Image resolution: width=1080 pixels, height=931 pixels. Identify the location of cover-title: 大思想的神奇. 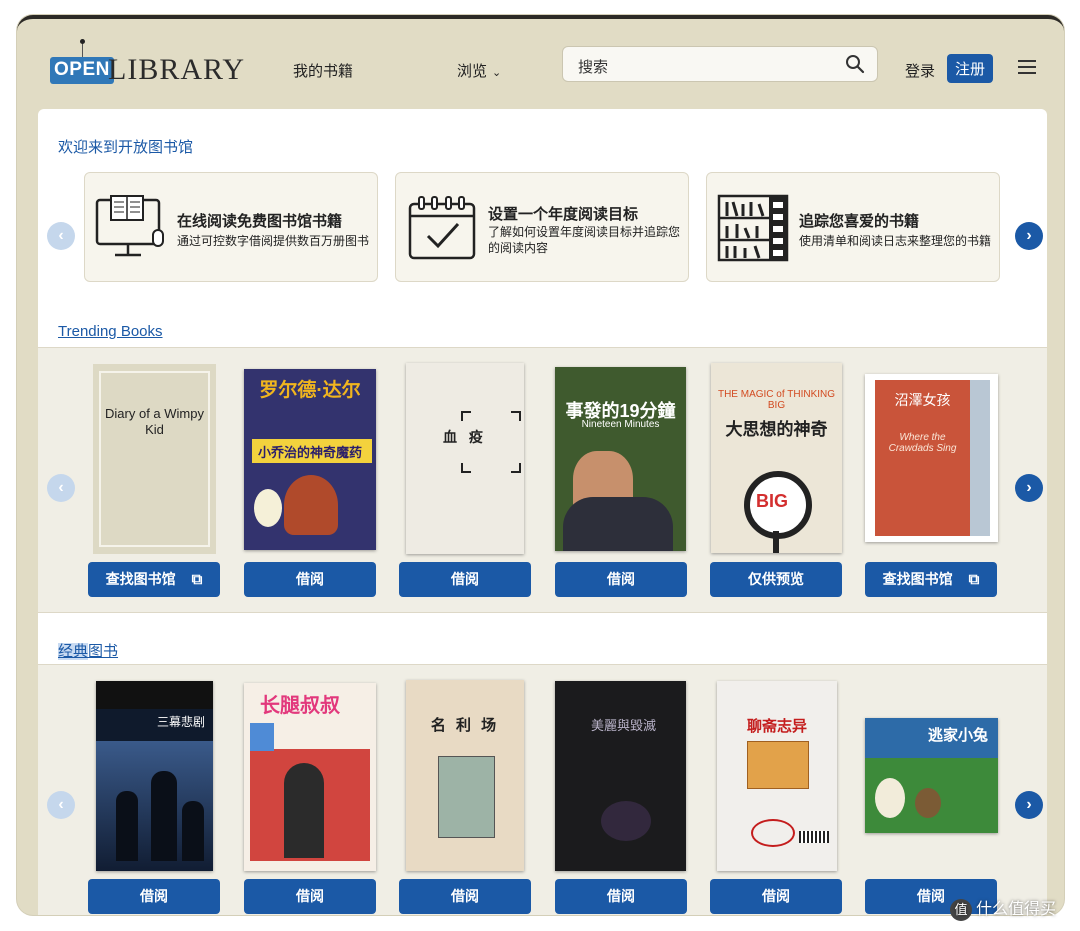
(776, 429).